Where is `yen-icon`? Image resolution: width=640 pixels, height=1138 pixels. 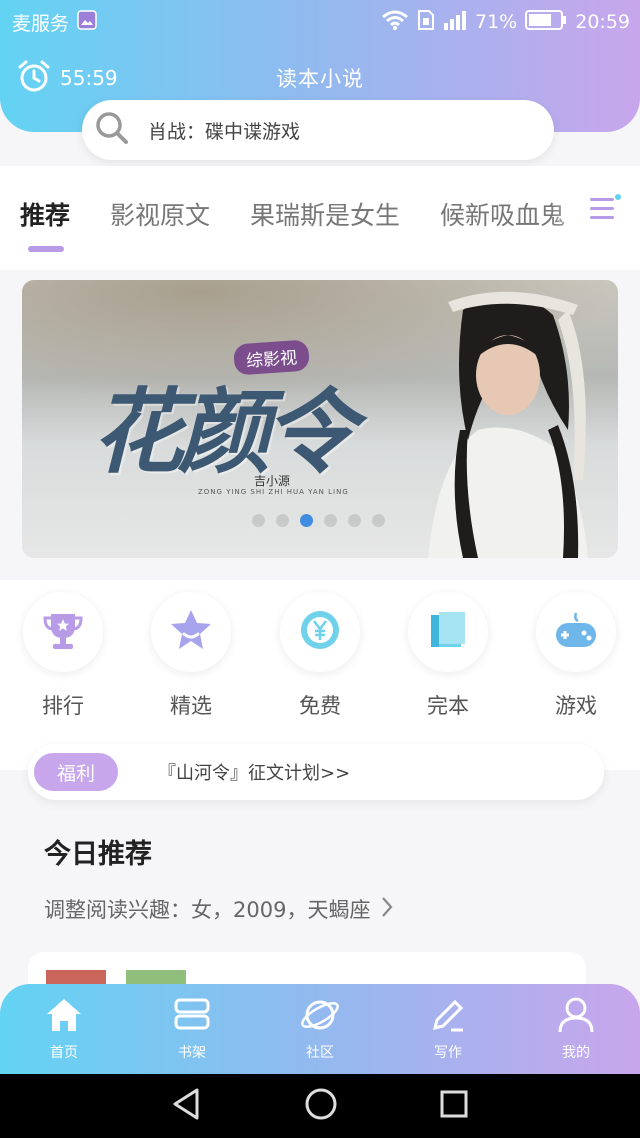
yen-icon is located at coordinates (320, 632).